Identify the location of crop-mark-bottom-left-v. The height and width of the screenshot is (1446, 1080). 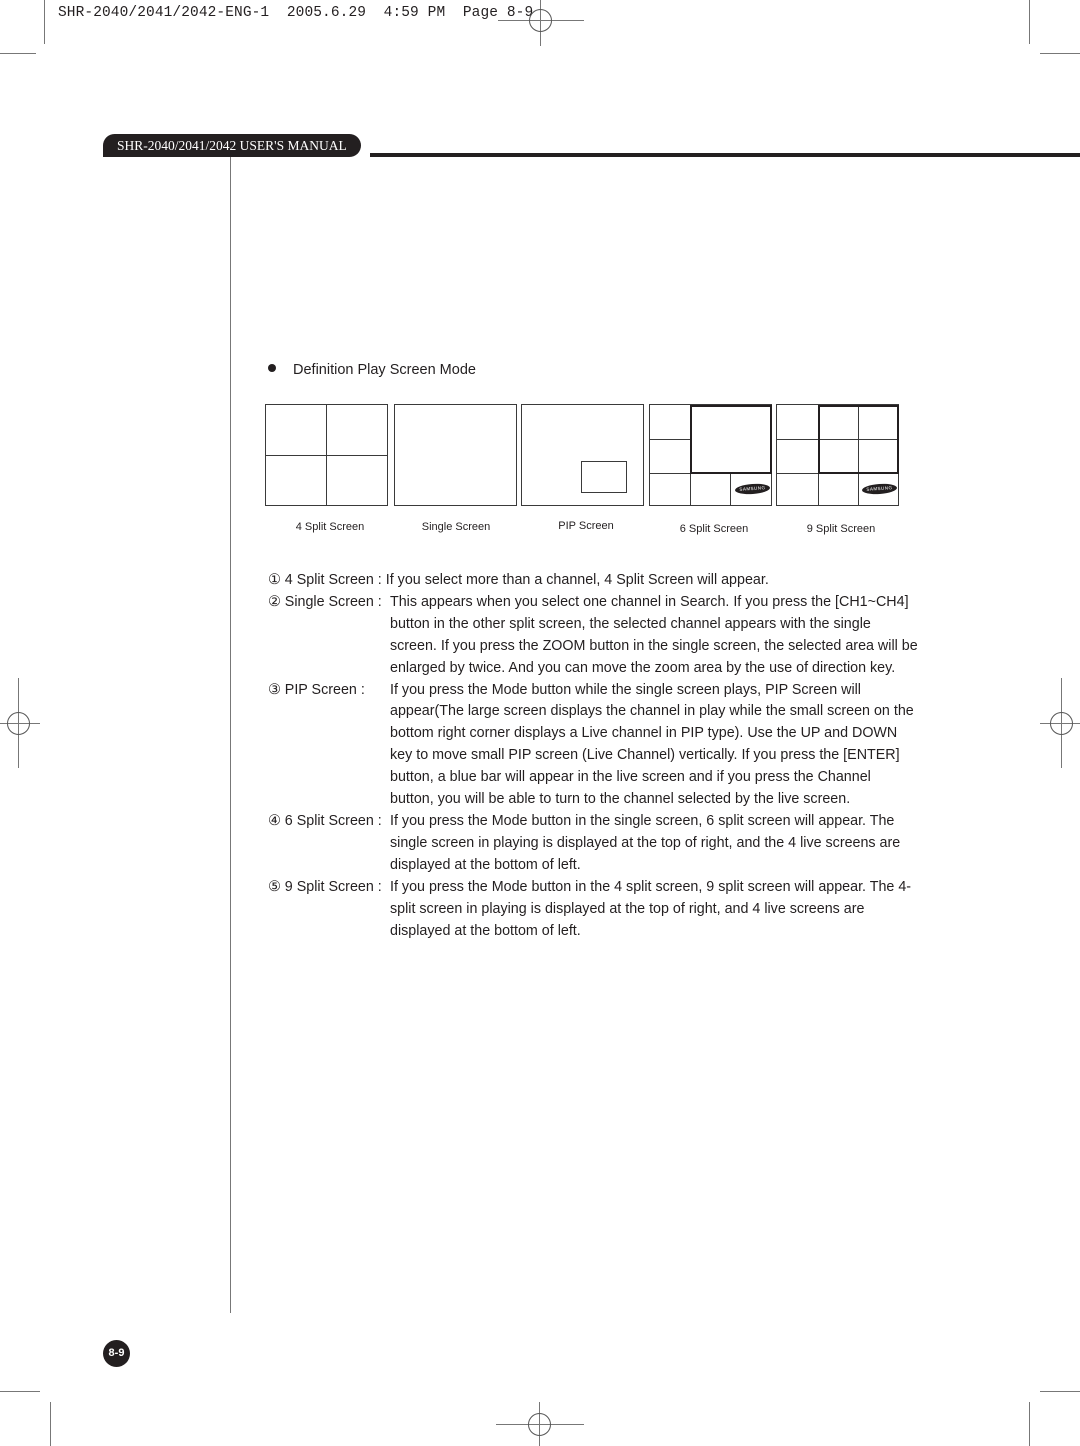
(50, 1424).